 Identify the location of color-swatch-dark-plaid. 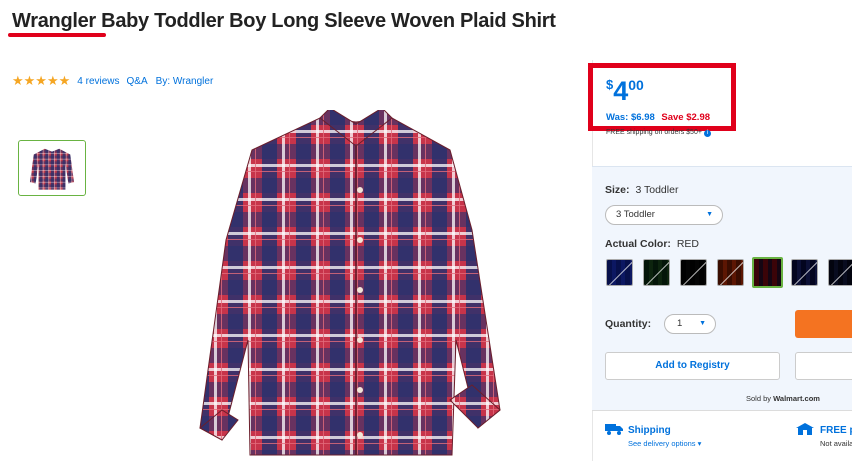
(840, 272).